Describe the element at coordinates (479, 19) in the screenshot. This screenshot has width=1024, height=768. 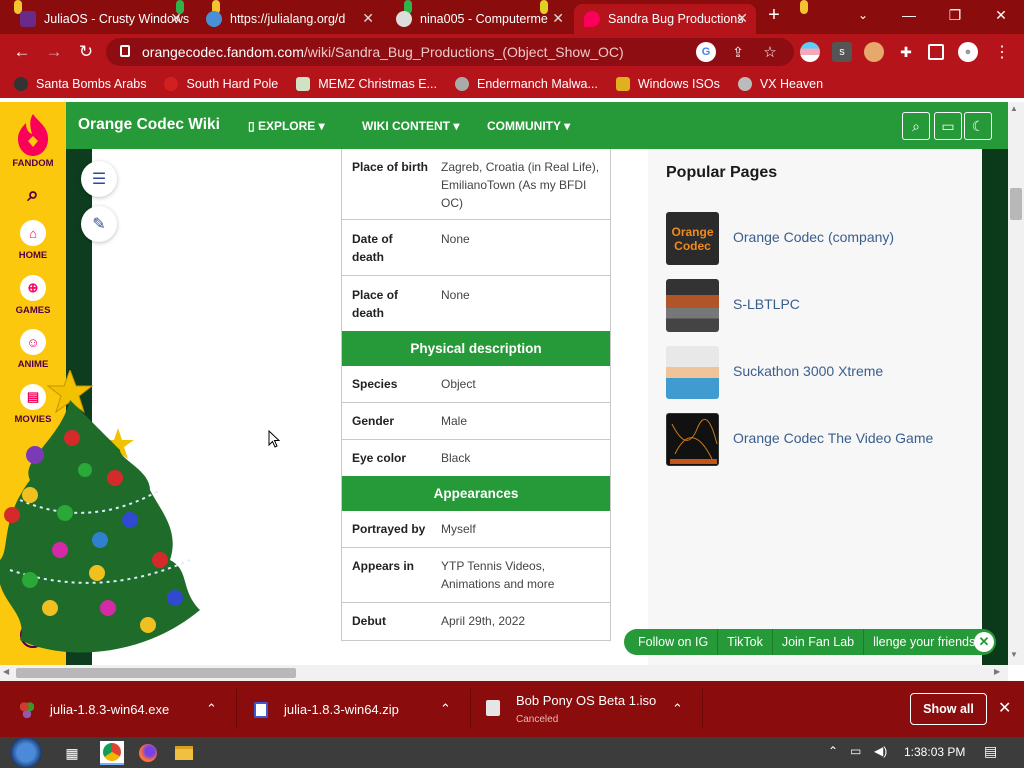
I see `browser-tab: nina005 - Computerme ✕` at that location.